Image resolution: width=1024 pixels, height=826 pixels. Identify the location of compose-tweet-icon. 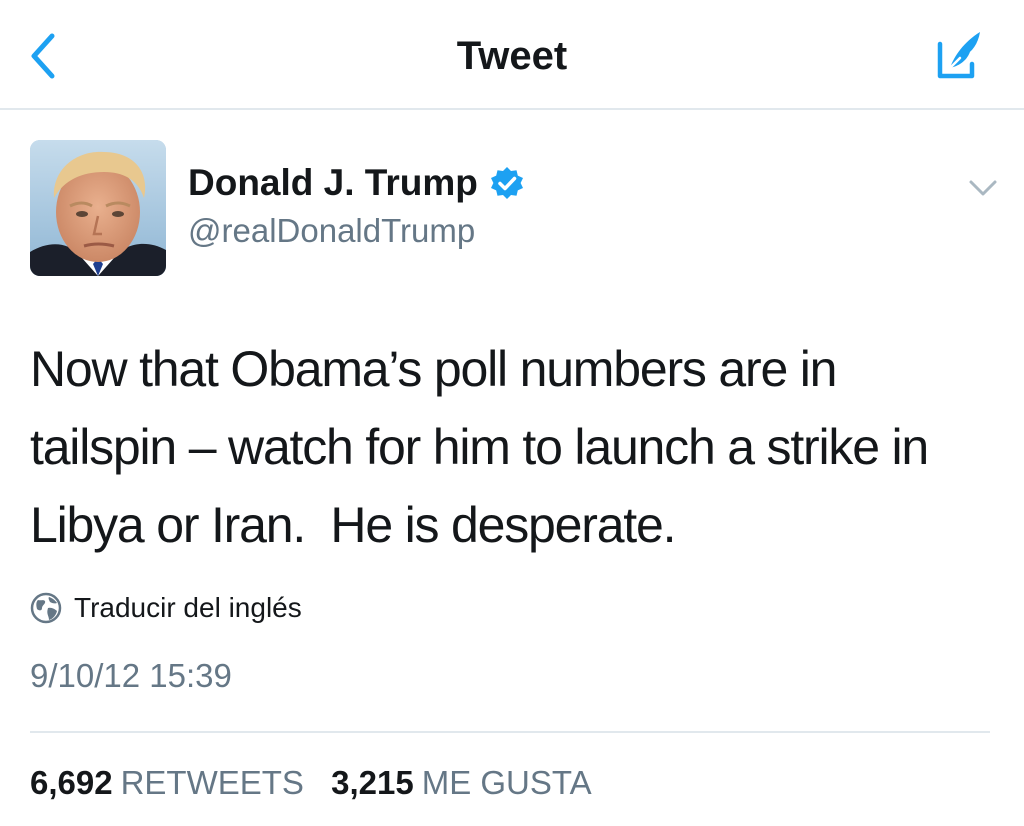
(958, 55).